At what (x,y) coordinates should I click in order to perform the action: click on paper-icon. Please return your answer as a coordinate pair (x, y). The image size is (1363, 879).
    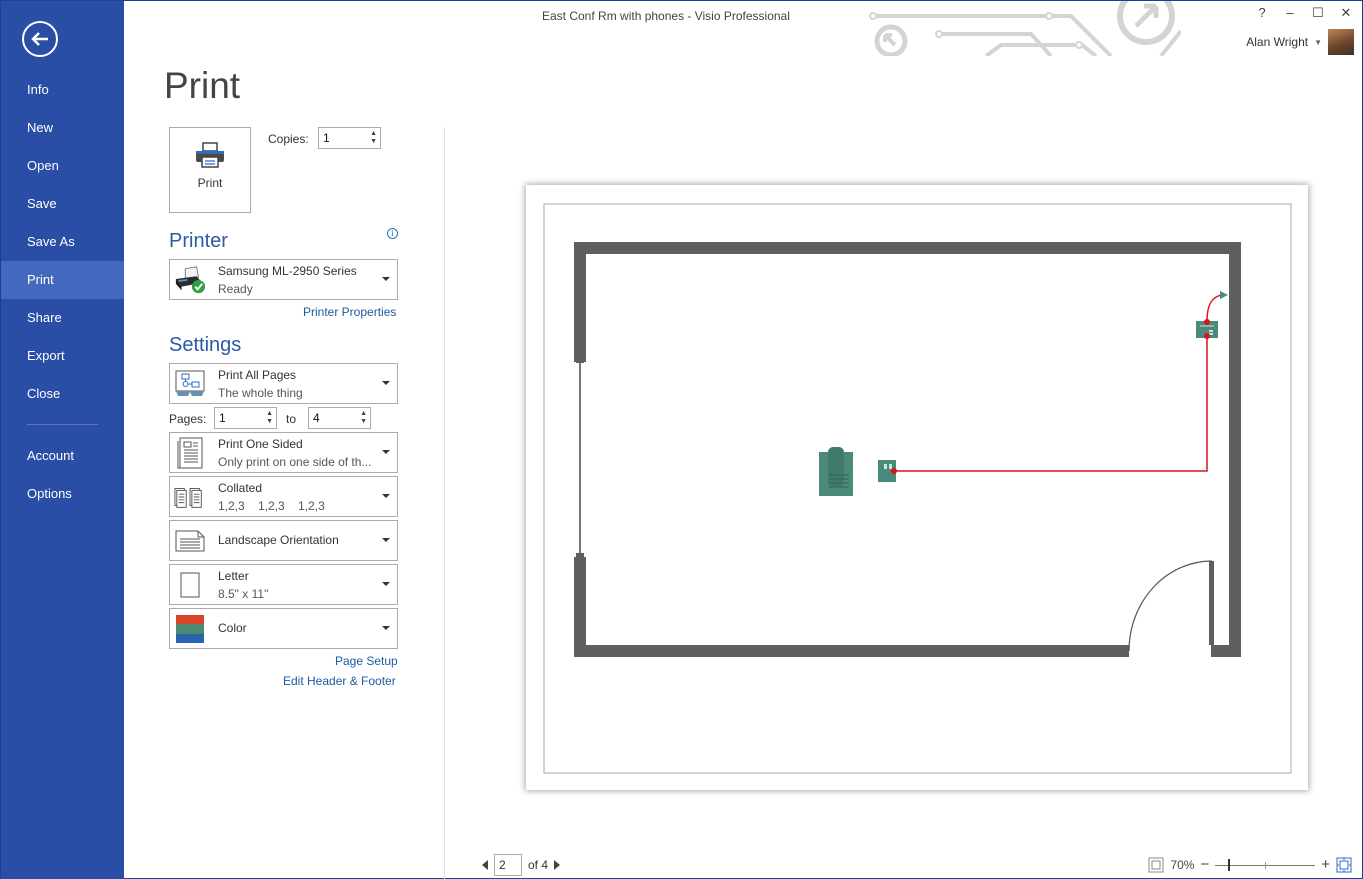
    Looking at the image, I should click on (190, 585).